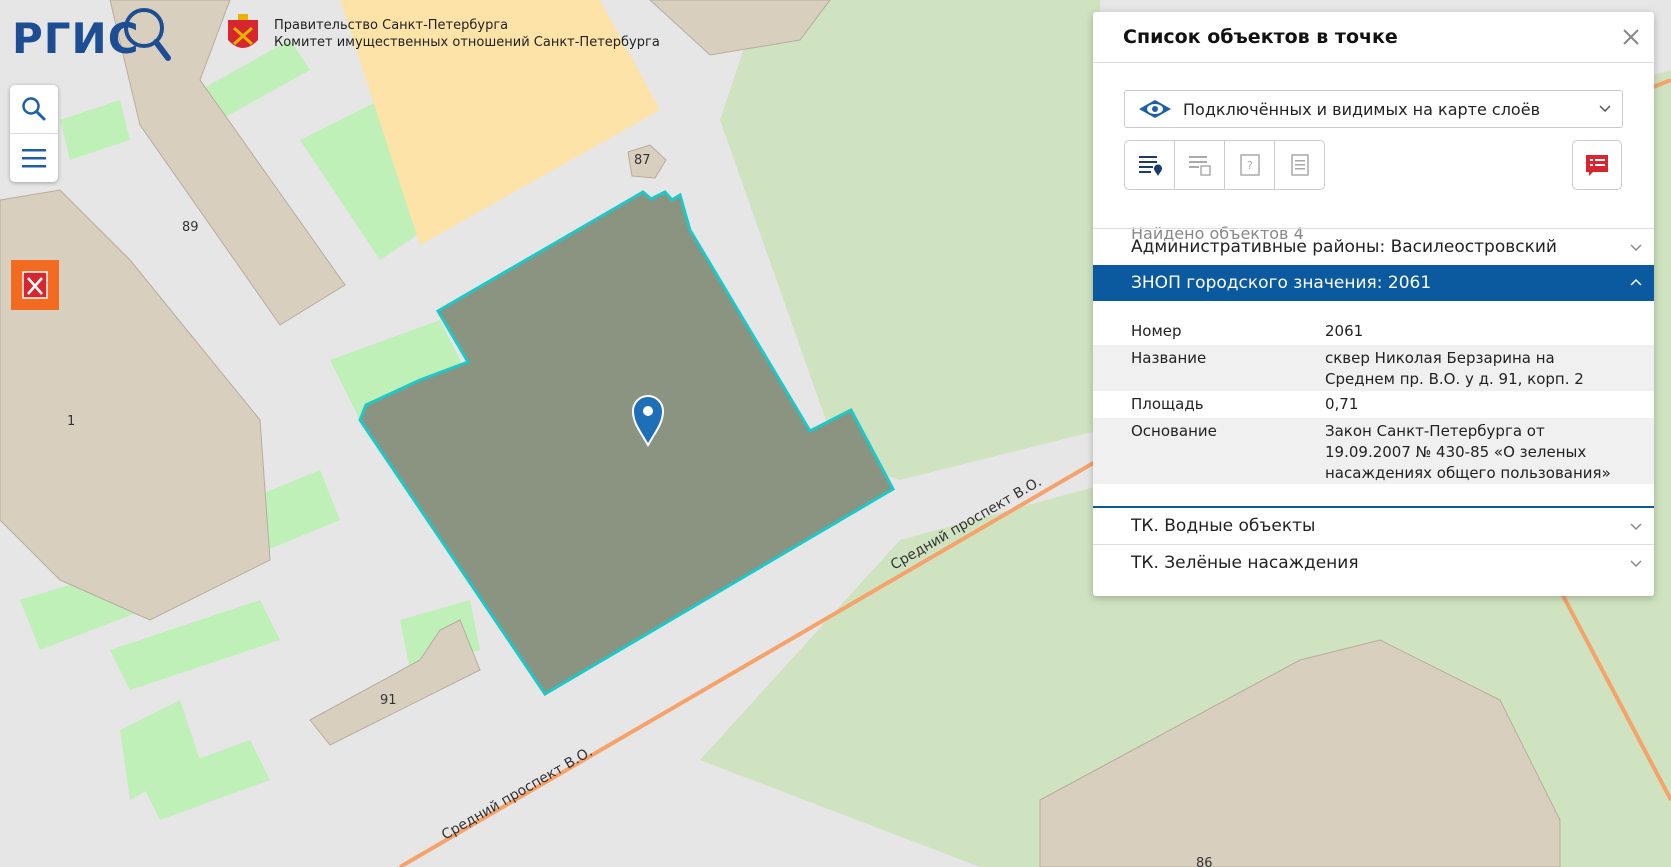  I want to click on layer-select: Подключённых и видимых на карте слоёв, so click(1373, 109).